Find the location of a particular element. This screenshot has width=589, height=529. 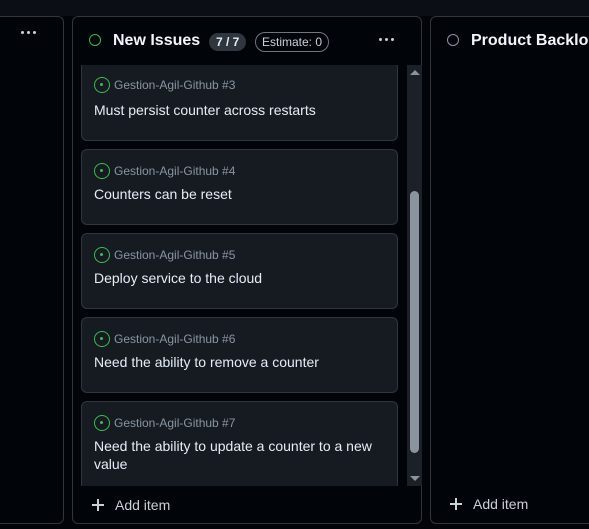

vertical-scrollbar is located at coordinates (414, 275).